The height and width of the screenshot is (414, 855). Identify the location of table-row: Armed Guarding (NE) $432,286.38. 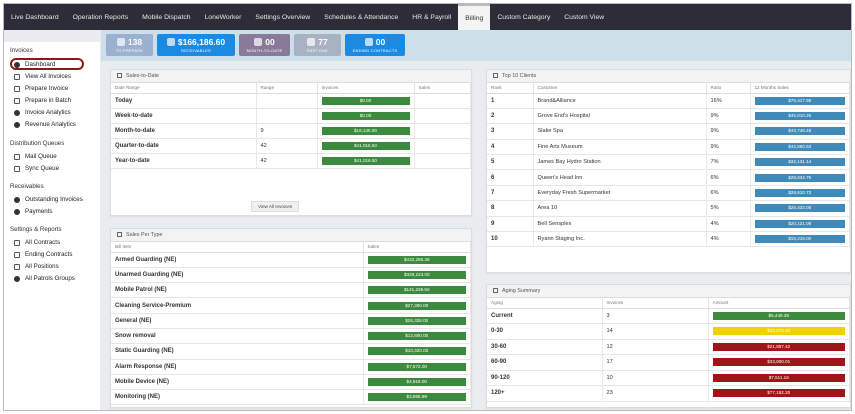
(291, 260).